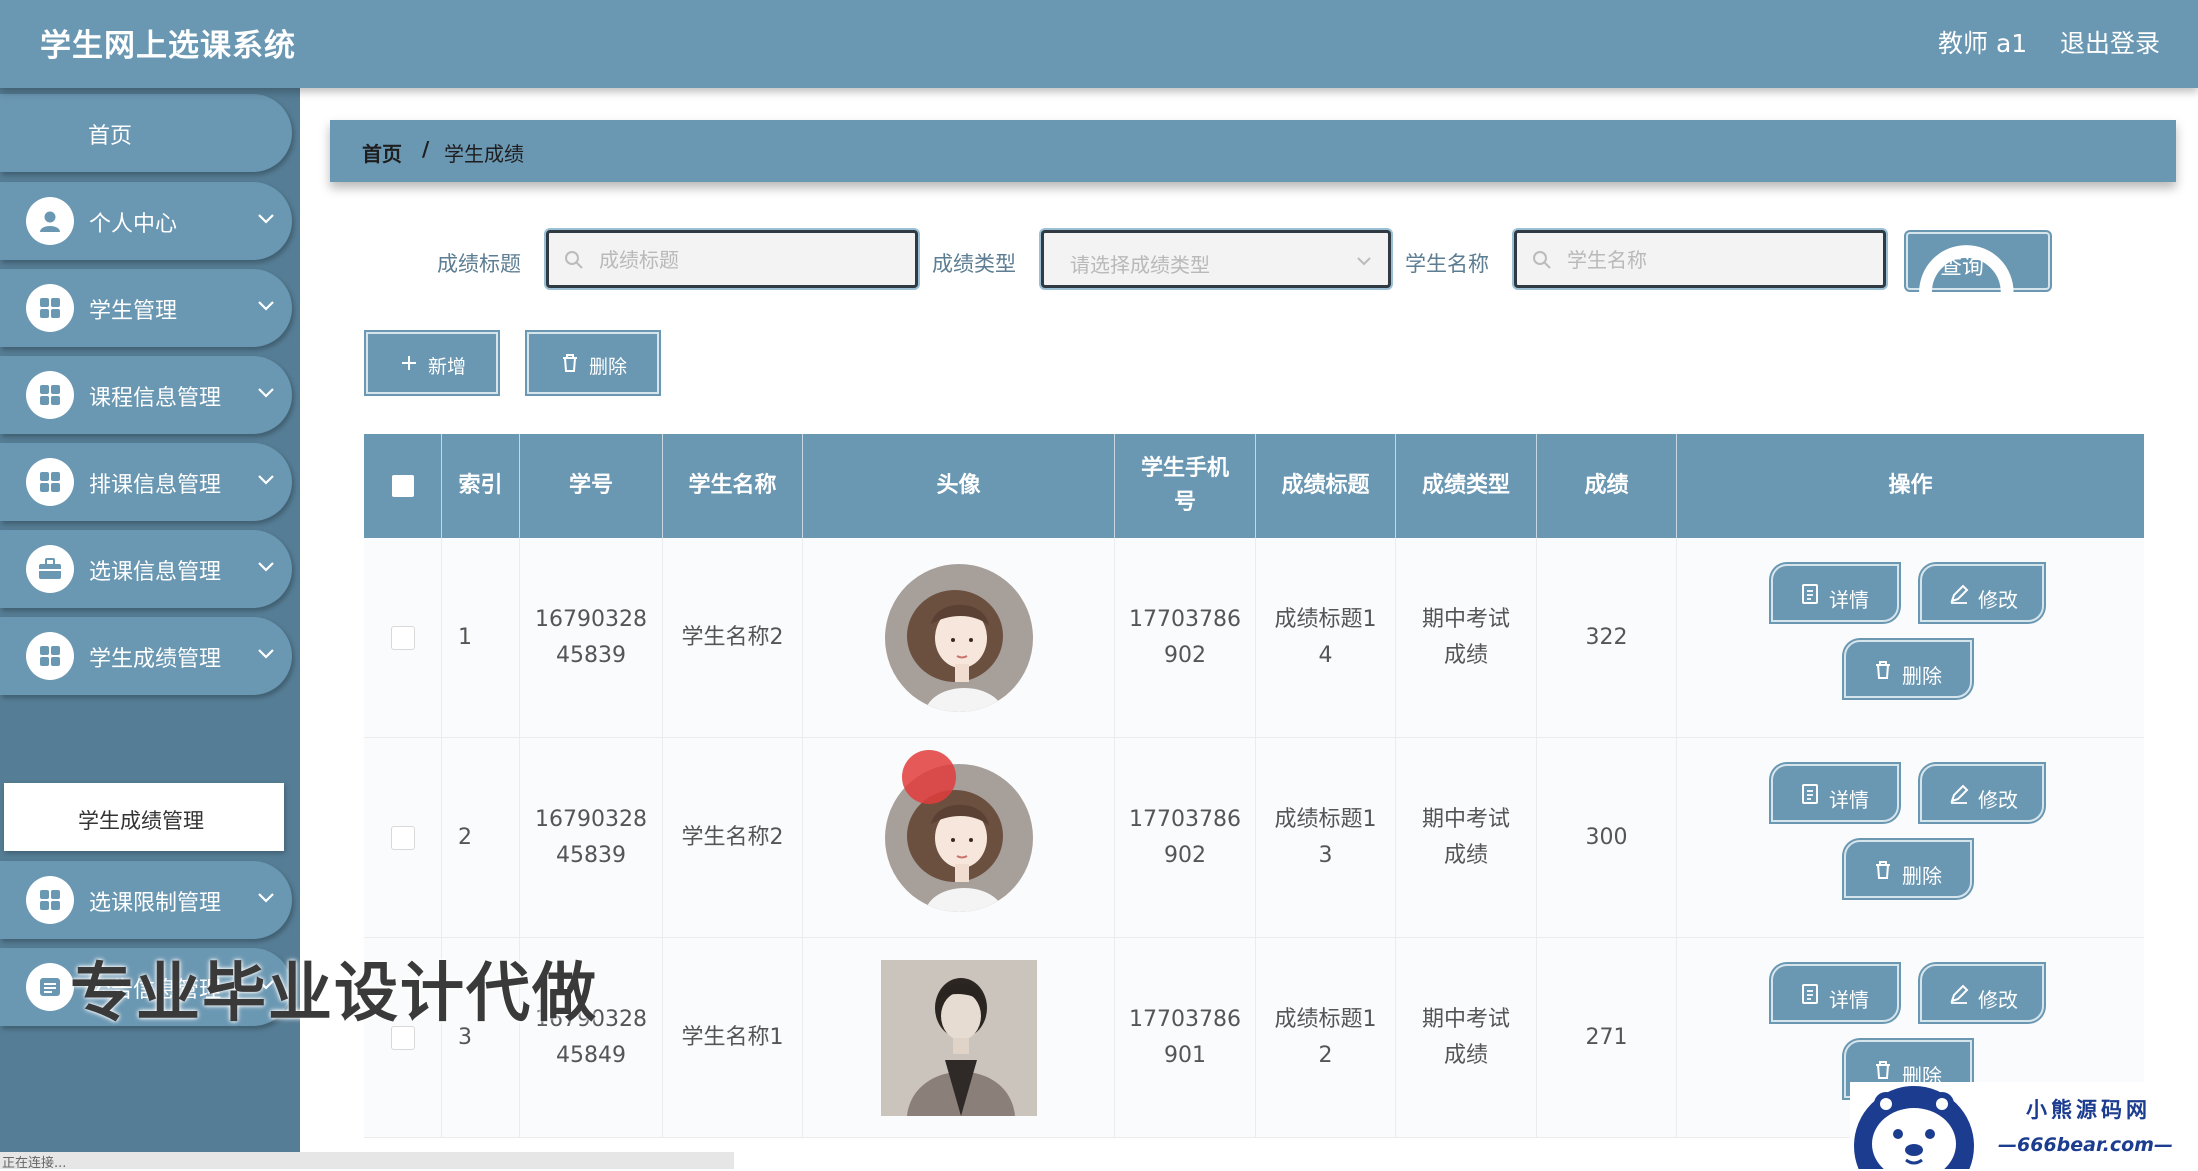  Describe the element at coordinates (481, 486) in the screenshot. I see `column-header: 索引` at that location.